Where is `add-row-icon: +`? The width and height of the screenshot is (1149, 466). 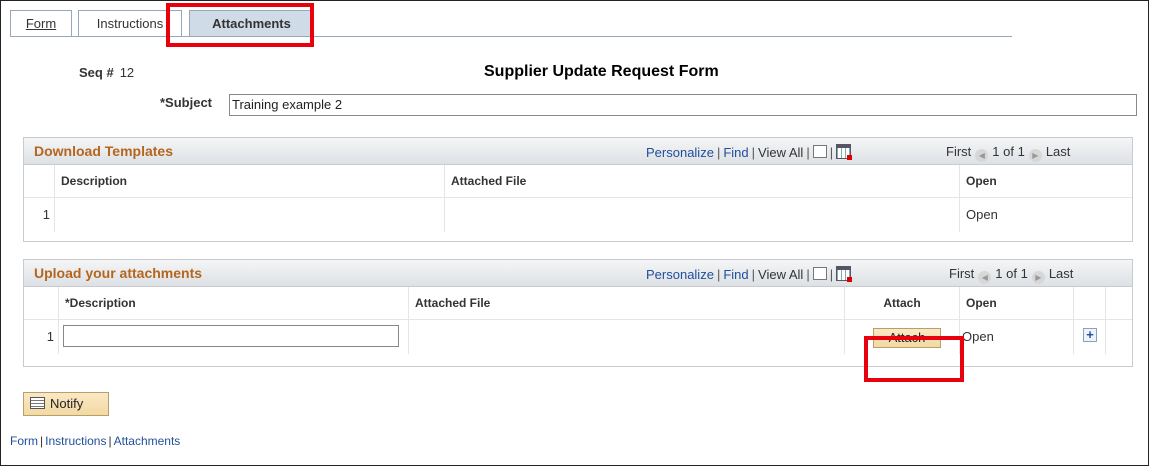 add-row-icon: + is located at coordinates (1090, 335).